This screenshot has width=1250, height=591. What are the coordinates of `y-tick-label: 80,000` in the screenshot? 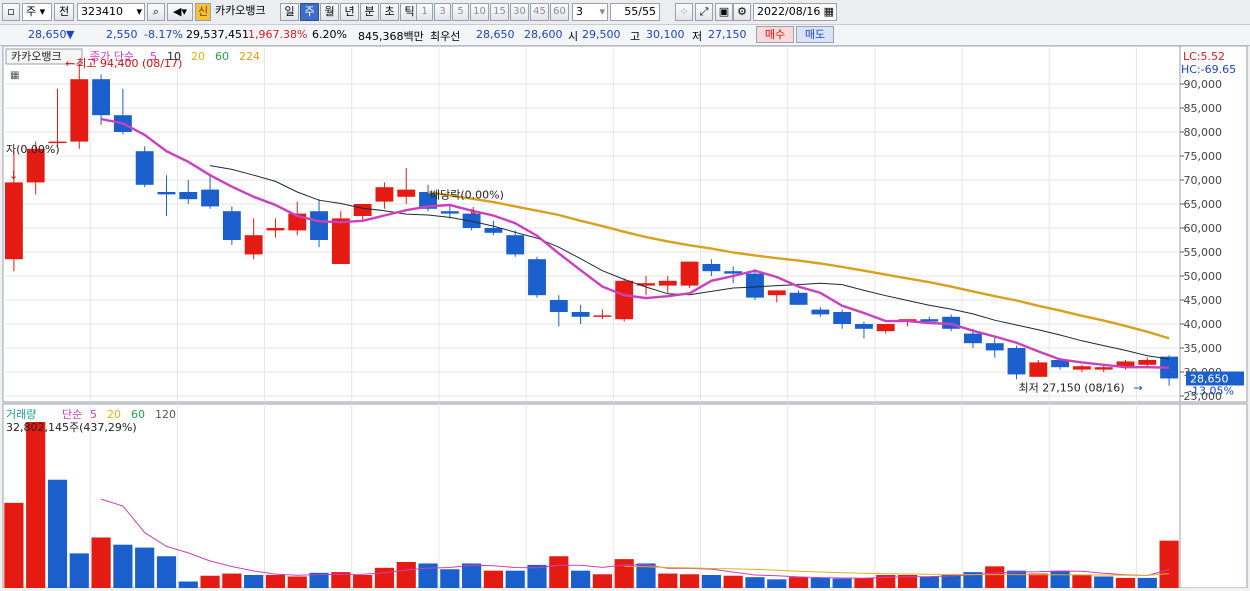 It's located at (1203, 132).